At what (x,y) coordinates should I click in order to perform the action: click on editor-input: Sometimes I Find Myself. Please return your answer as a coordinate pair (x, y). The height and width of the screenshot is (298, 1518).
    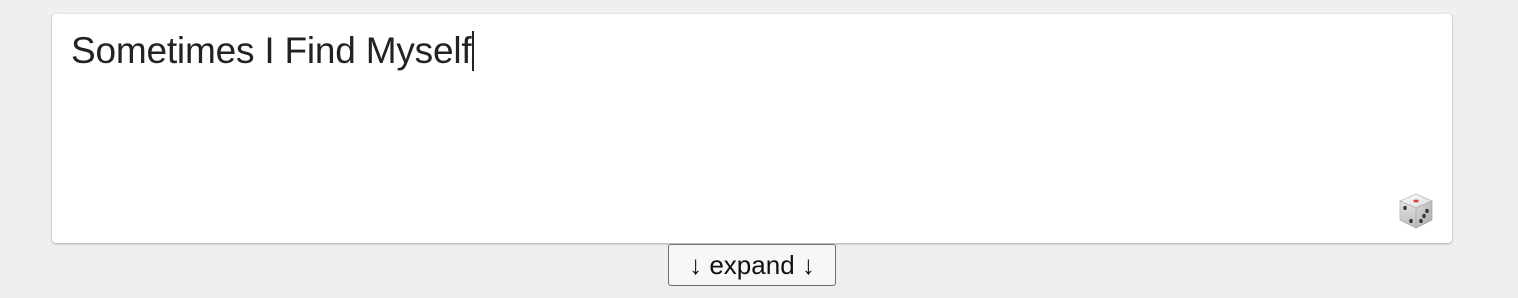
    Looking at the image, I should click on (273, 51).